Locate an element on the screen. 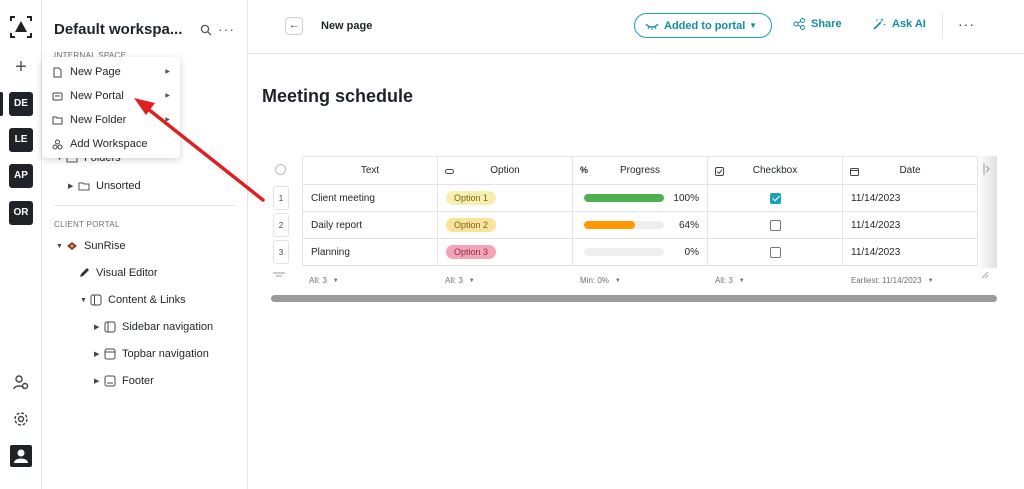 This screenshot has height=489, width=1024. column-header-label: Progress is located at coordinates (639, 170).